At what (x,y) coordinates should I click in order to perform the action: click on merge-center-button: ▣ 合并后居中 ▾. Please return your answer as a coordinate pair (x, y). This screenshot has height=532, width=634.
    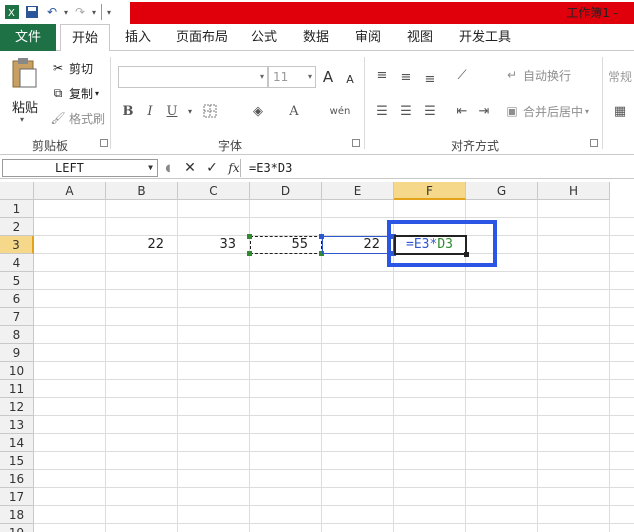
    Looking at the image, I should click on (546, 111).